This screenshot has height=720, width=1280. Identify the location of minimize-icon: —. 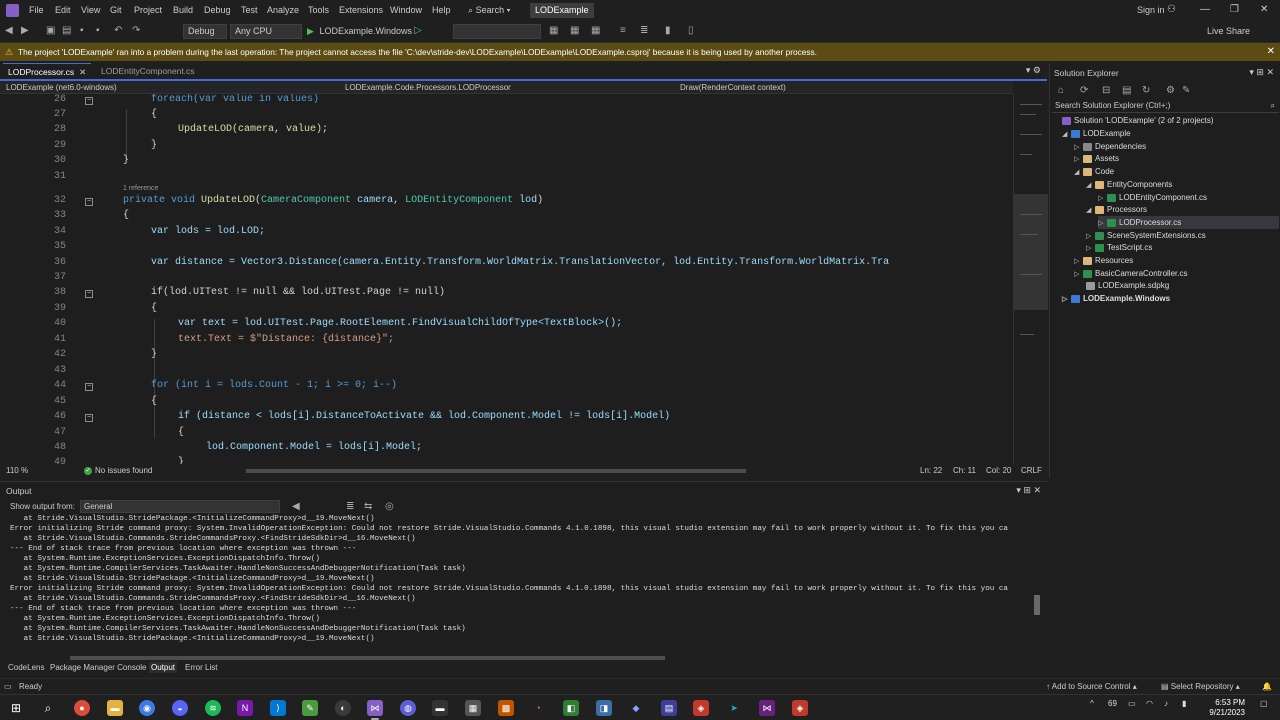
(1205, 9).